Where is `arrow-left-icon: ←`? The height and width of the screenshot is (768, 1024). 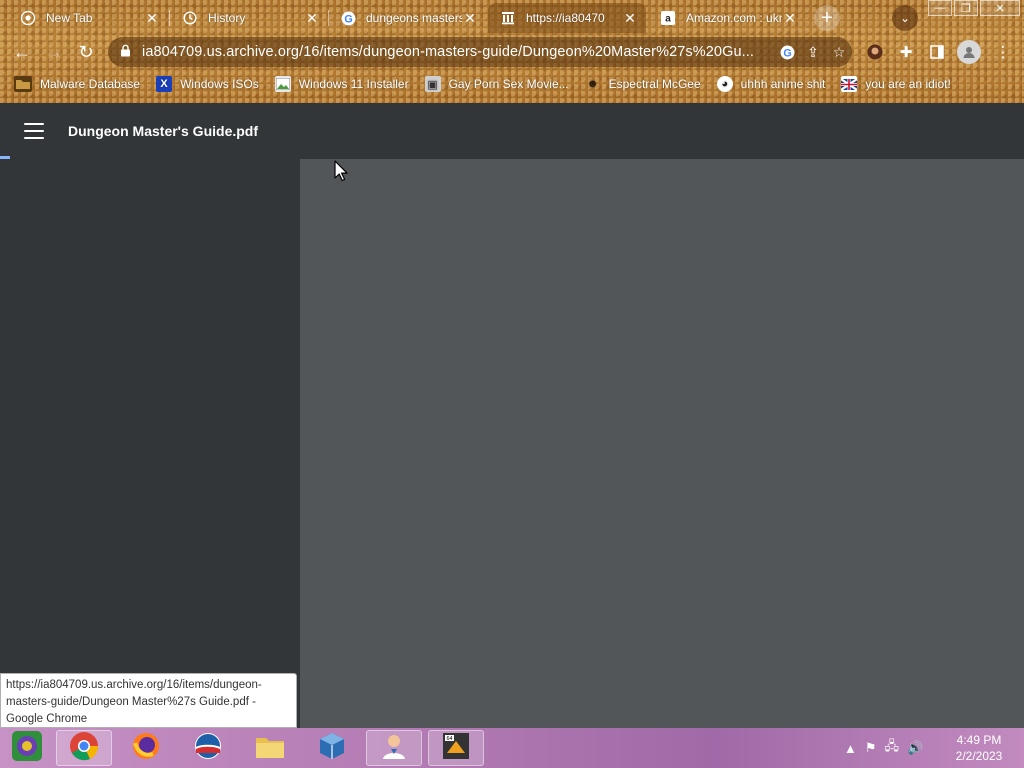
arrow-left-icon: ← is located at coordinates (22, 51).